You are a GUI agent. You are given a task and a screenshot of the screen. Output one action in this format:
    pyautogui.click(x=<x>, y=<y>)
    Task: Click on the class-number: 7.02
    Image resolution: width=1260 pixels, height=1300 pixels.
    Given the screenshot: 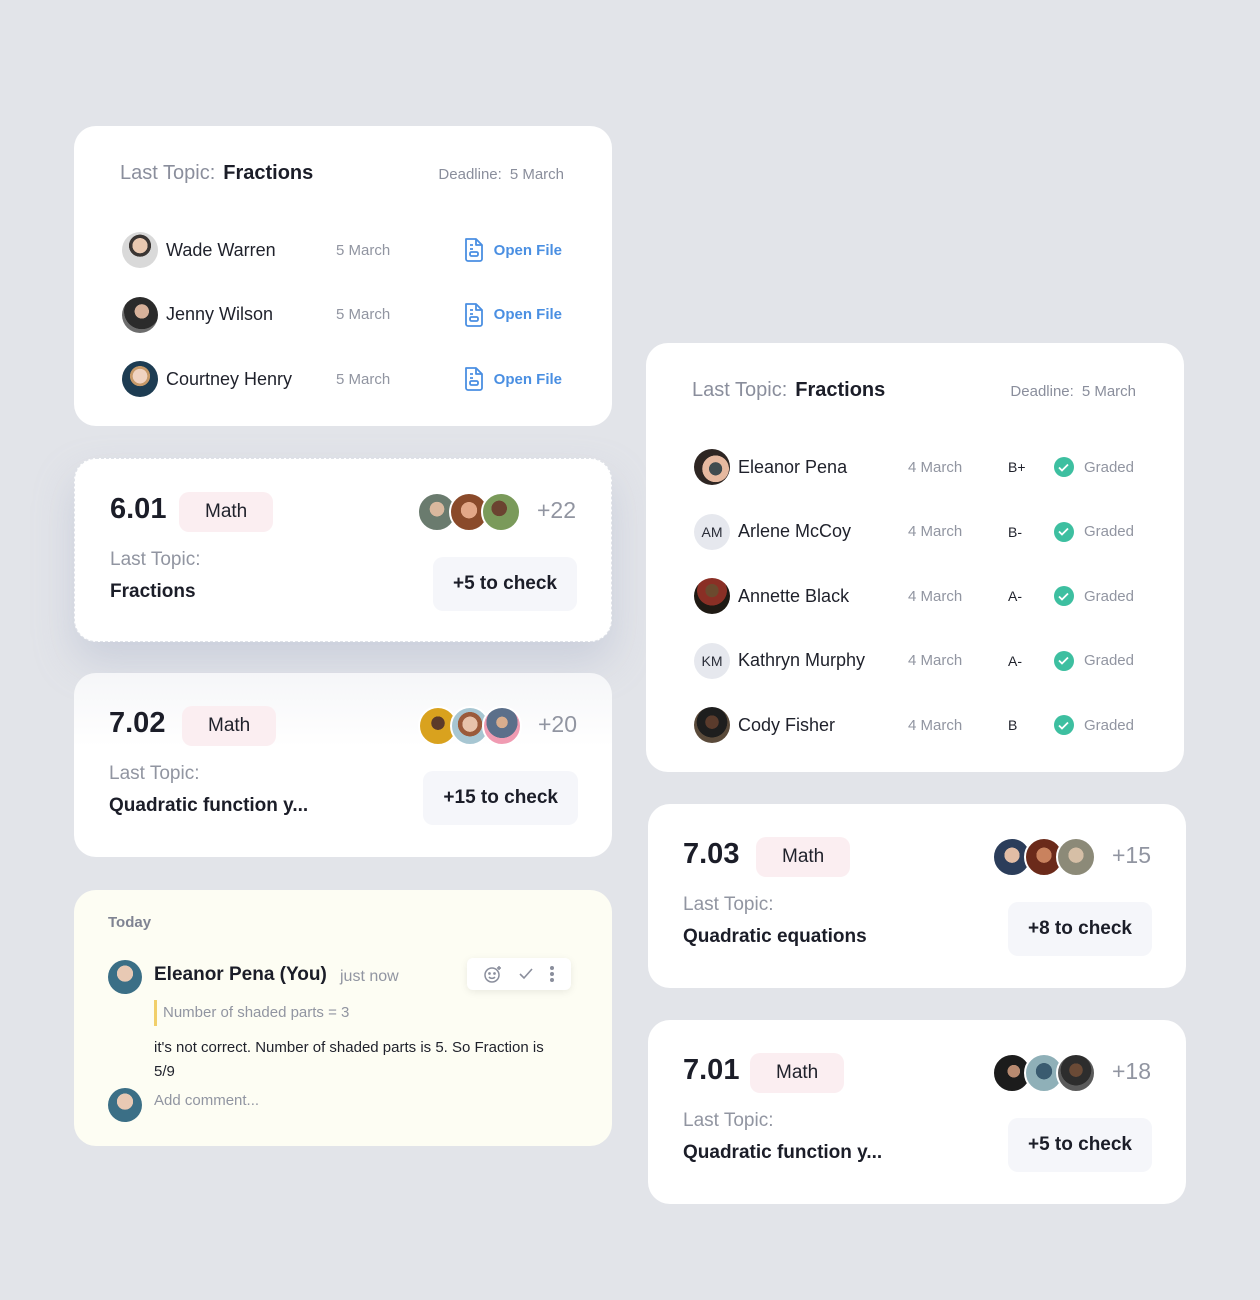 What is the action you would take?
    pyautogui.click(x=137, y=723)
    